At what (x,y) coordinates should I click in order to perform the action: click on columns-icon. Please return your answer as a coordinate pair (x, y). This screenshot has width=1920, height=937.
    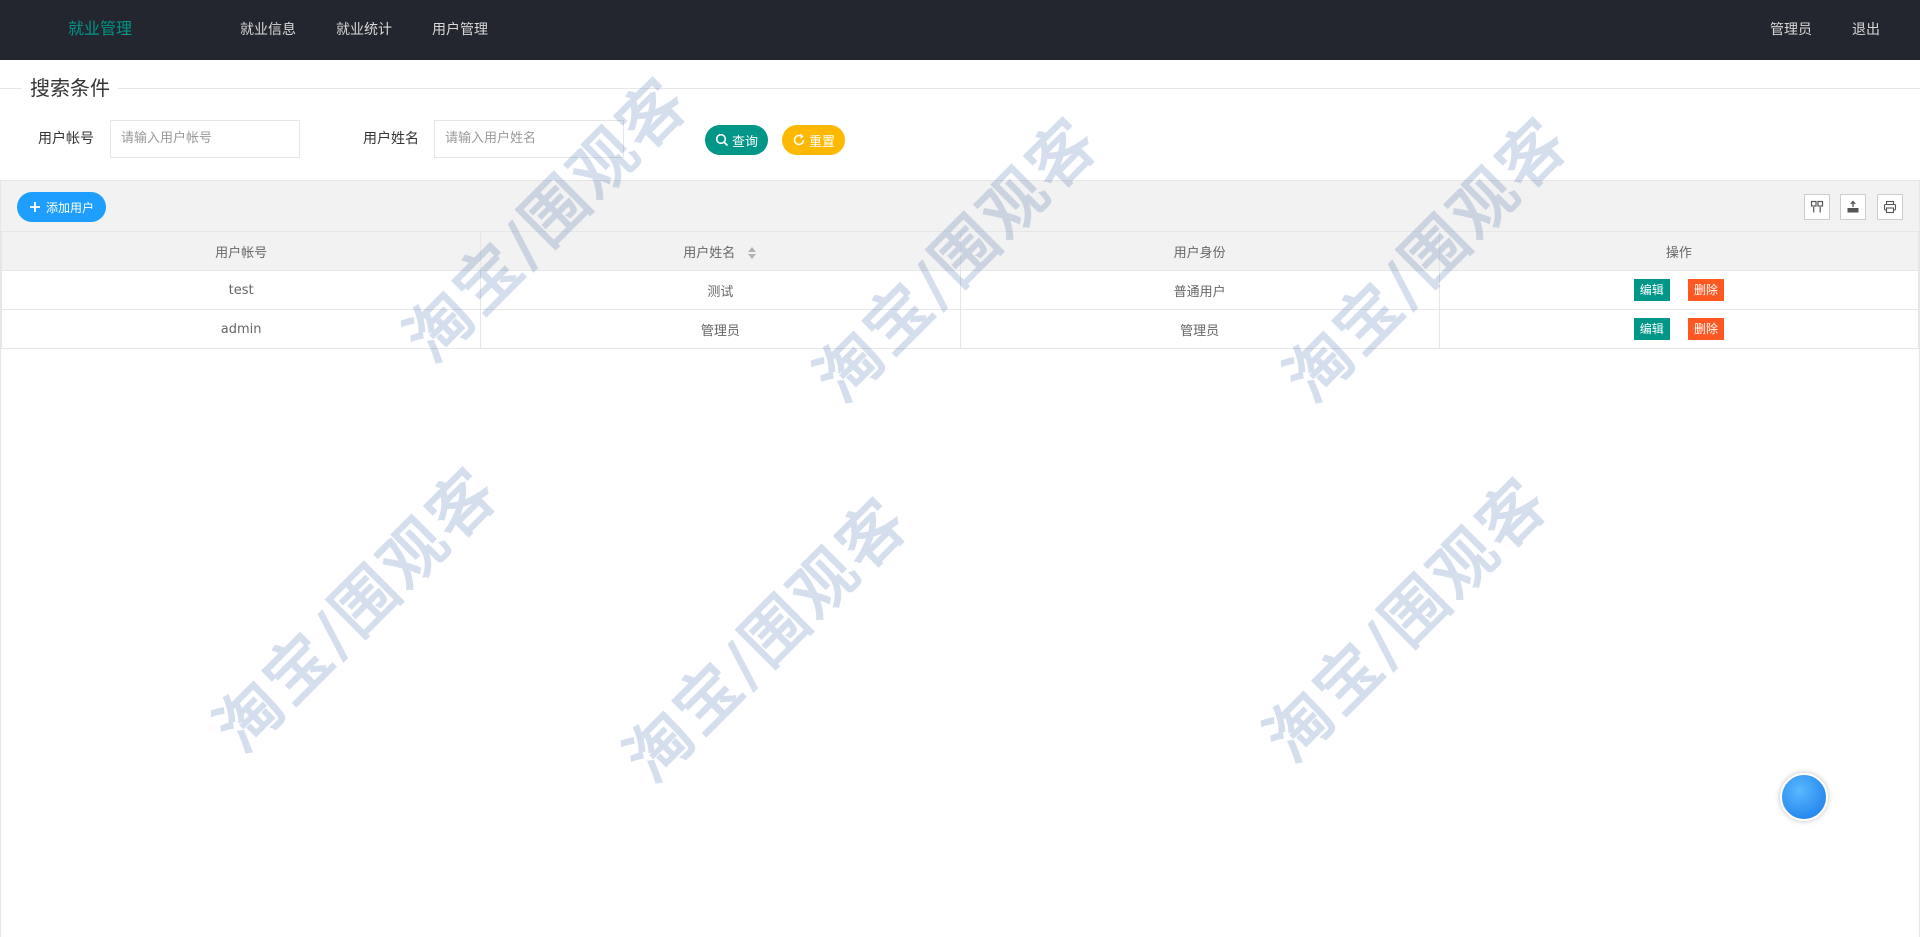
    Looking at the image, I should click on (1817, 206).